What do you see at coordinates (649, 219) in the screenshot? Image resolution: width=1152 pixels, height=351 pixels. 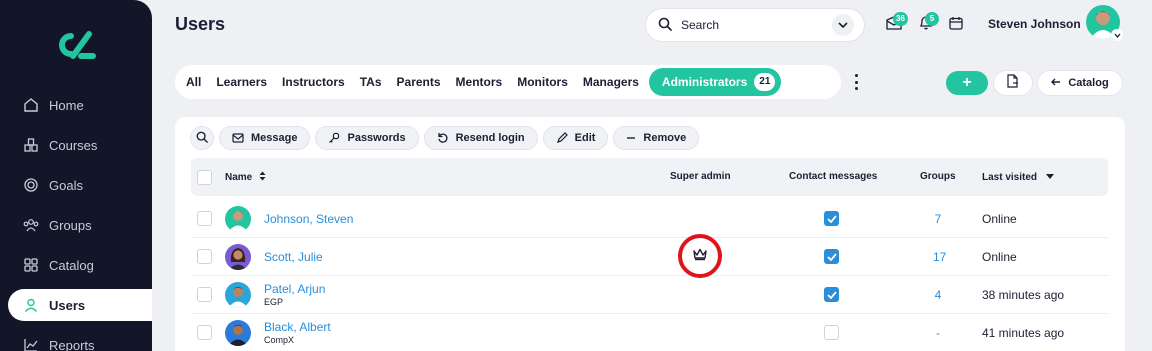 I see `table-row: Johnson, Steven 7 Online` at bounding box center [649, 219].